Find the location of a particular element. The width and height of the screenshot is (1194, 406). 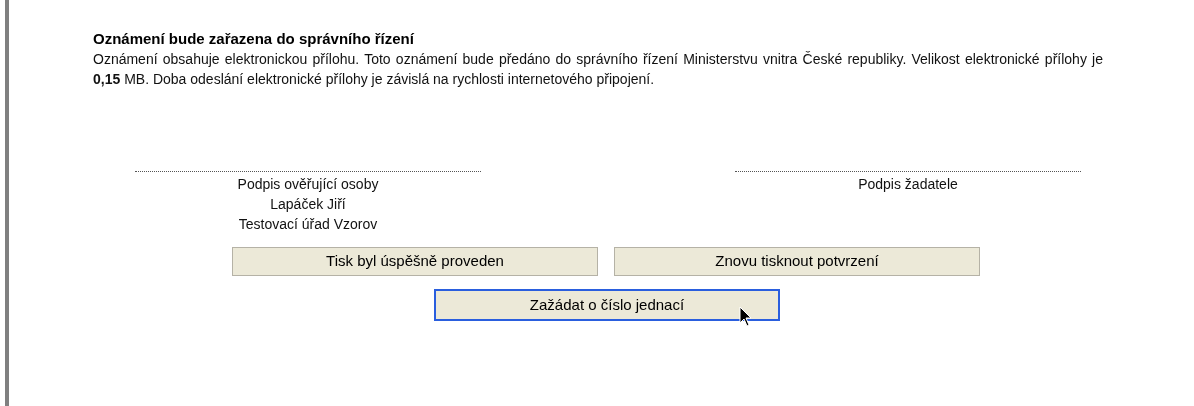

notice-paragraph: Oznámení obsahuje elektronickou přílohu. Toto oznámení bude předáno do správního řízení Ministerstvu vnitra České republiky. Velikost elektronické přílohy je 0,15 MB. Doba odeslání elektronické přílohy je závislá na rychlosti internetového připojení. is located at coordinates (598, 69).